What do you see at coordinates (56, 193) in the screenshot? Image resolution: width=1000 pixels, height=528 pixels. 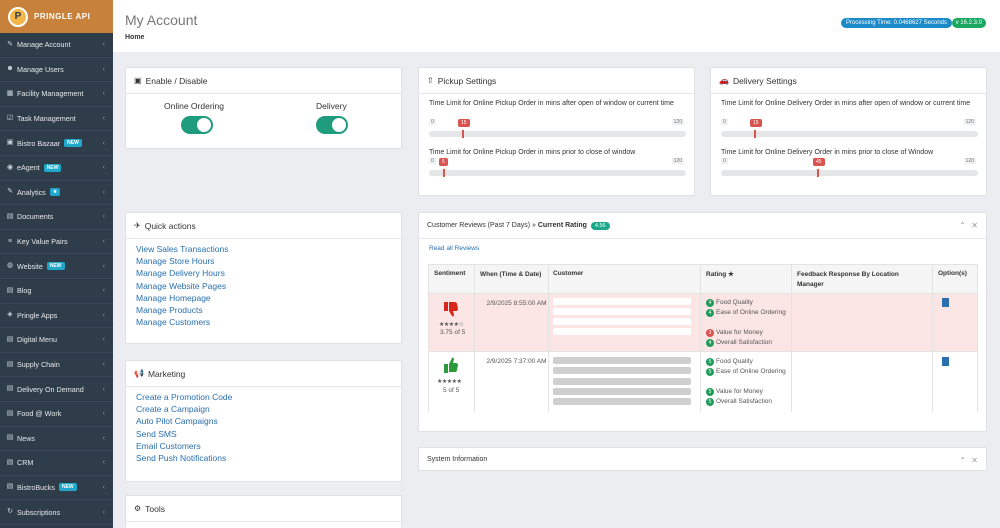 I see `sidebar-item-analytics: ✎ Analytics ★ ‹` at bounding box center [56, 193].